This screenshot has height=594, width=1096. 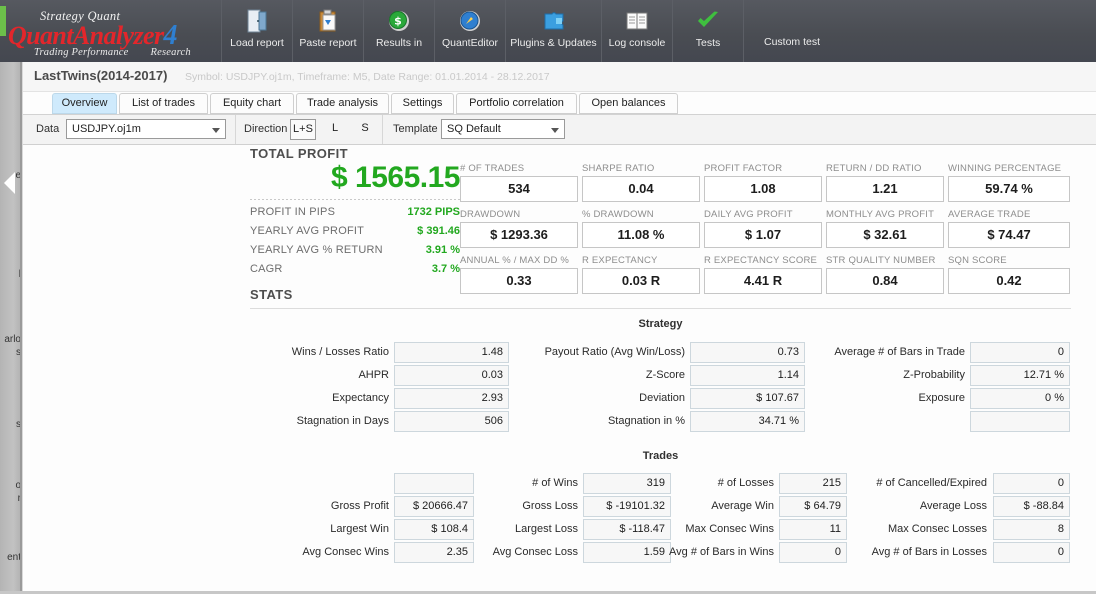 I want to click on direction-option-short: S, so click(x=365, y=129).